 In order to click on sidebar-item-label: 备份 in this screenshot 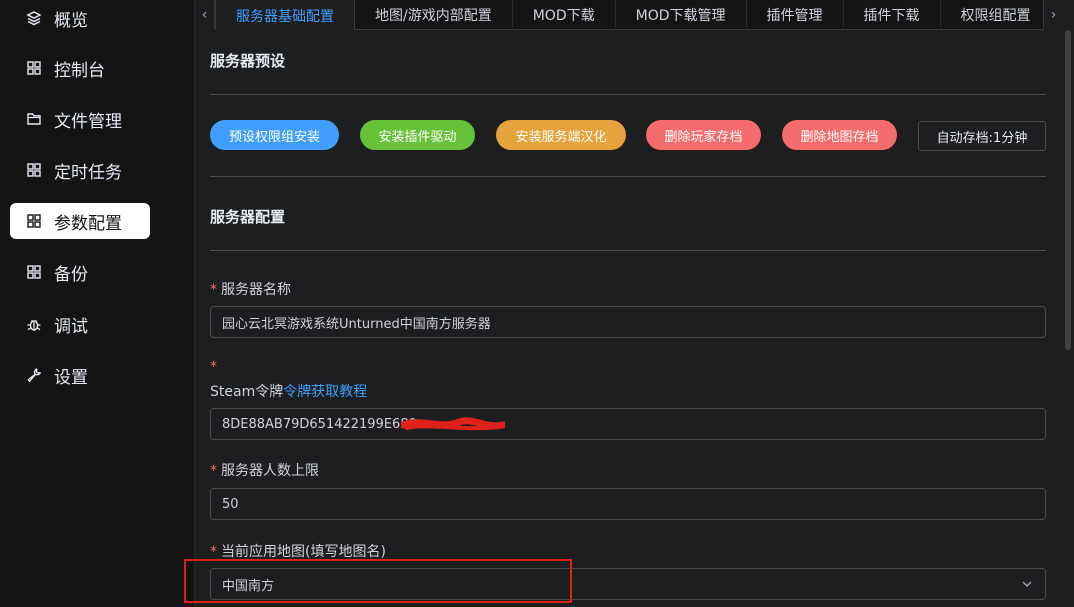, I will do `click(71, 274)`.